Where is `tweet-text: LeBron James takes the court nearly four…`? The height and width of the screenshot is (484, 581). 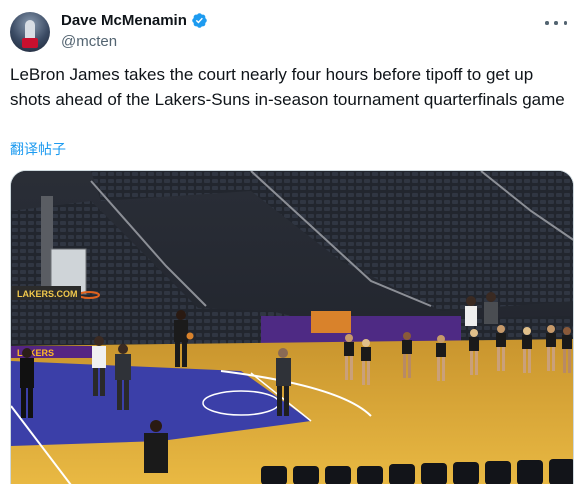 tweet-text: LeBron James takes the court nearly four… is located at coordinates (287, 87).